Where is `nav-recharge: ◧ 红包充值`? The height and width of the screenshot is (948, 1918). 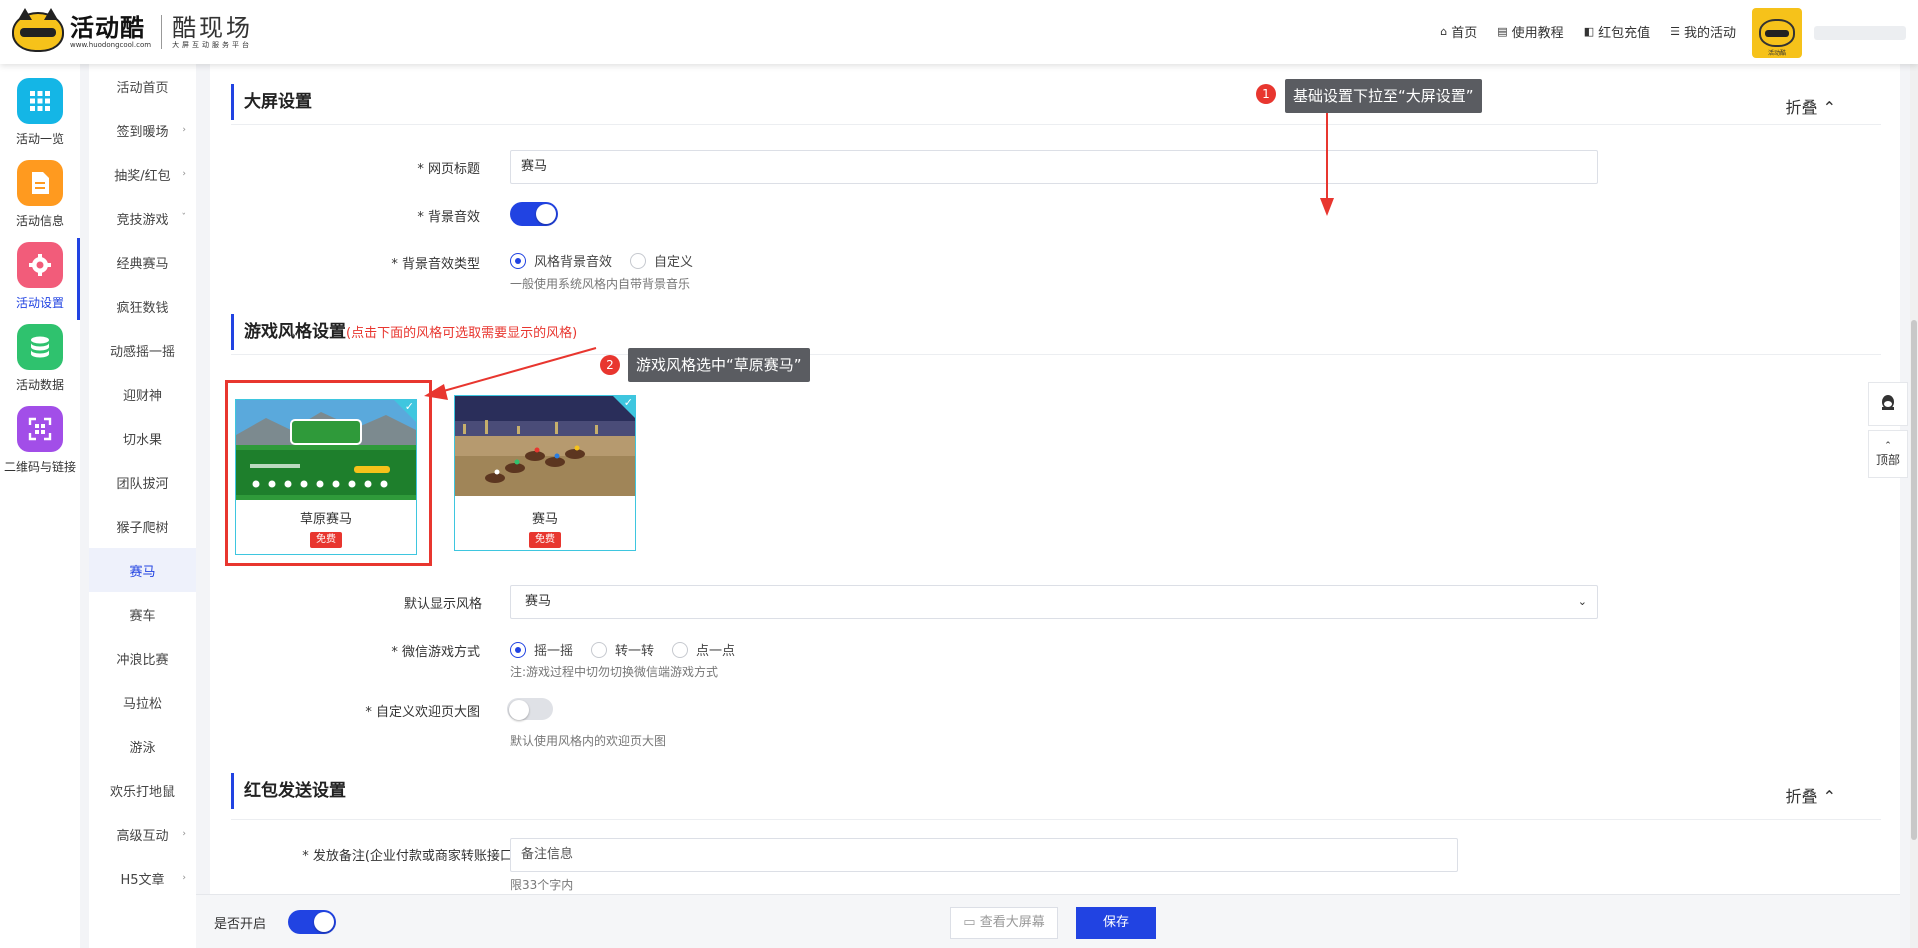
nav-recharge: ◧ 红包充值 is located at coordinates (1617, 31).